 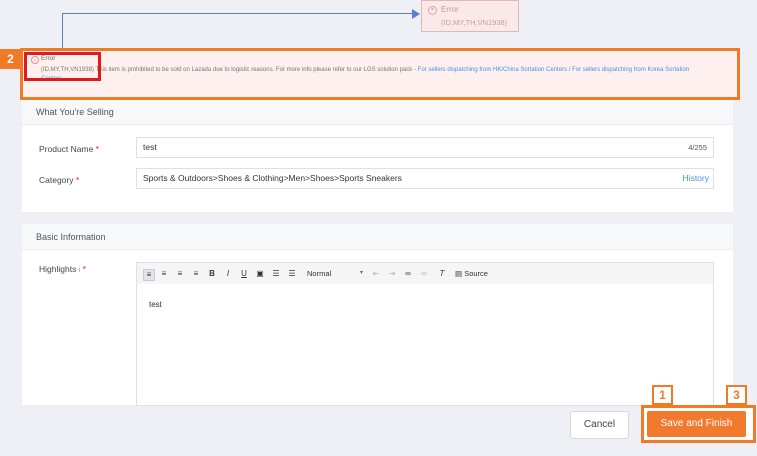 What do you see at coordinates (697, 147) in the screenshot?
I see `product-name-counter: 4/255` at bounding box center [697, 147].